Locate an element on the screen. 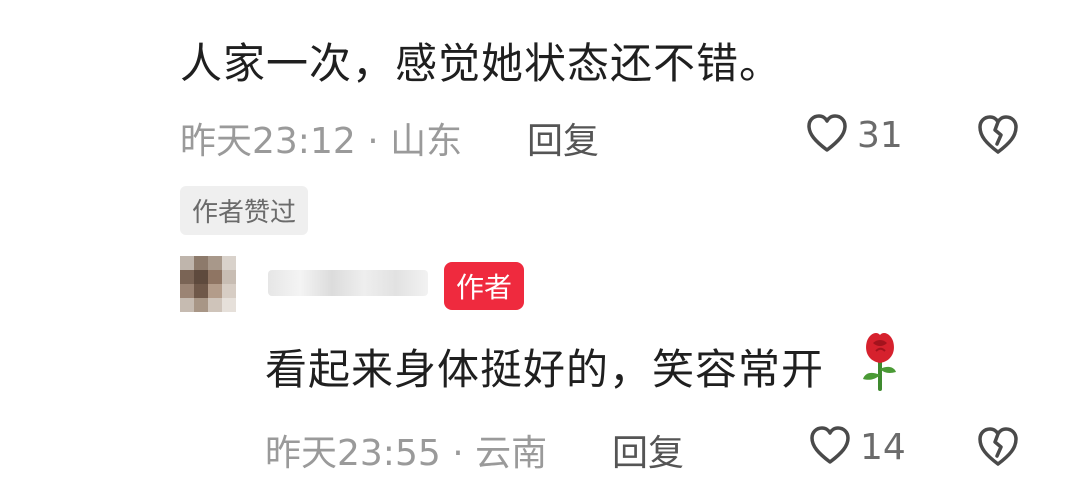 The height and width of the screenshot is (483, 1080). author-liked-badge: 作者赞过 is located at coordinates (244, 210).